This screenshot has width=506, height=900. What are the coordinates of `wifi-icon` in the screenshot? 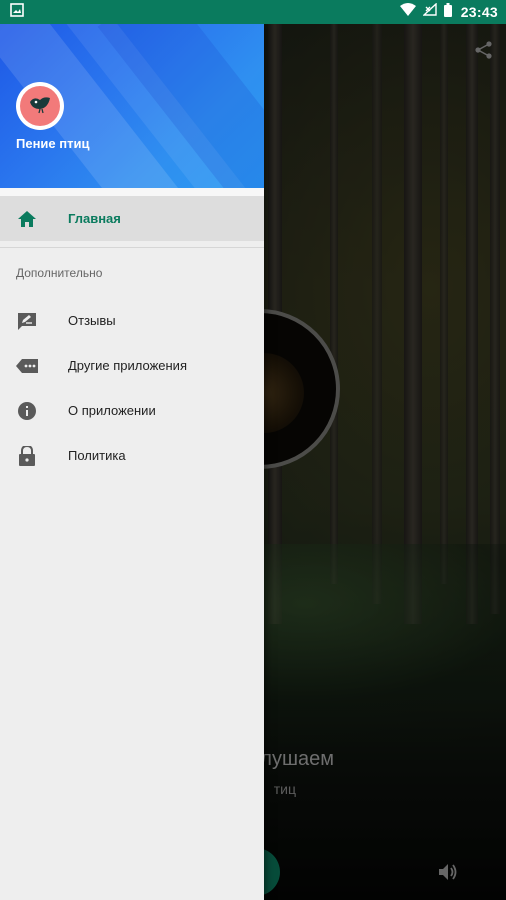 It's located at (407, 12).